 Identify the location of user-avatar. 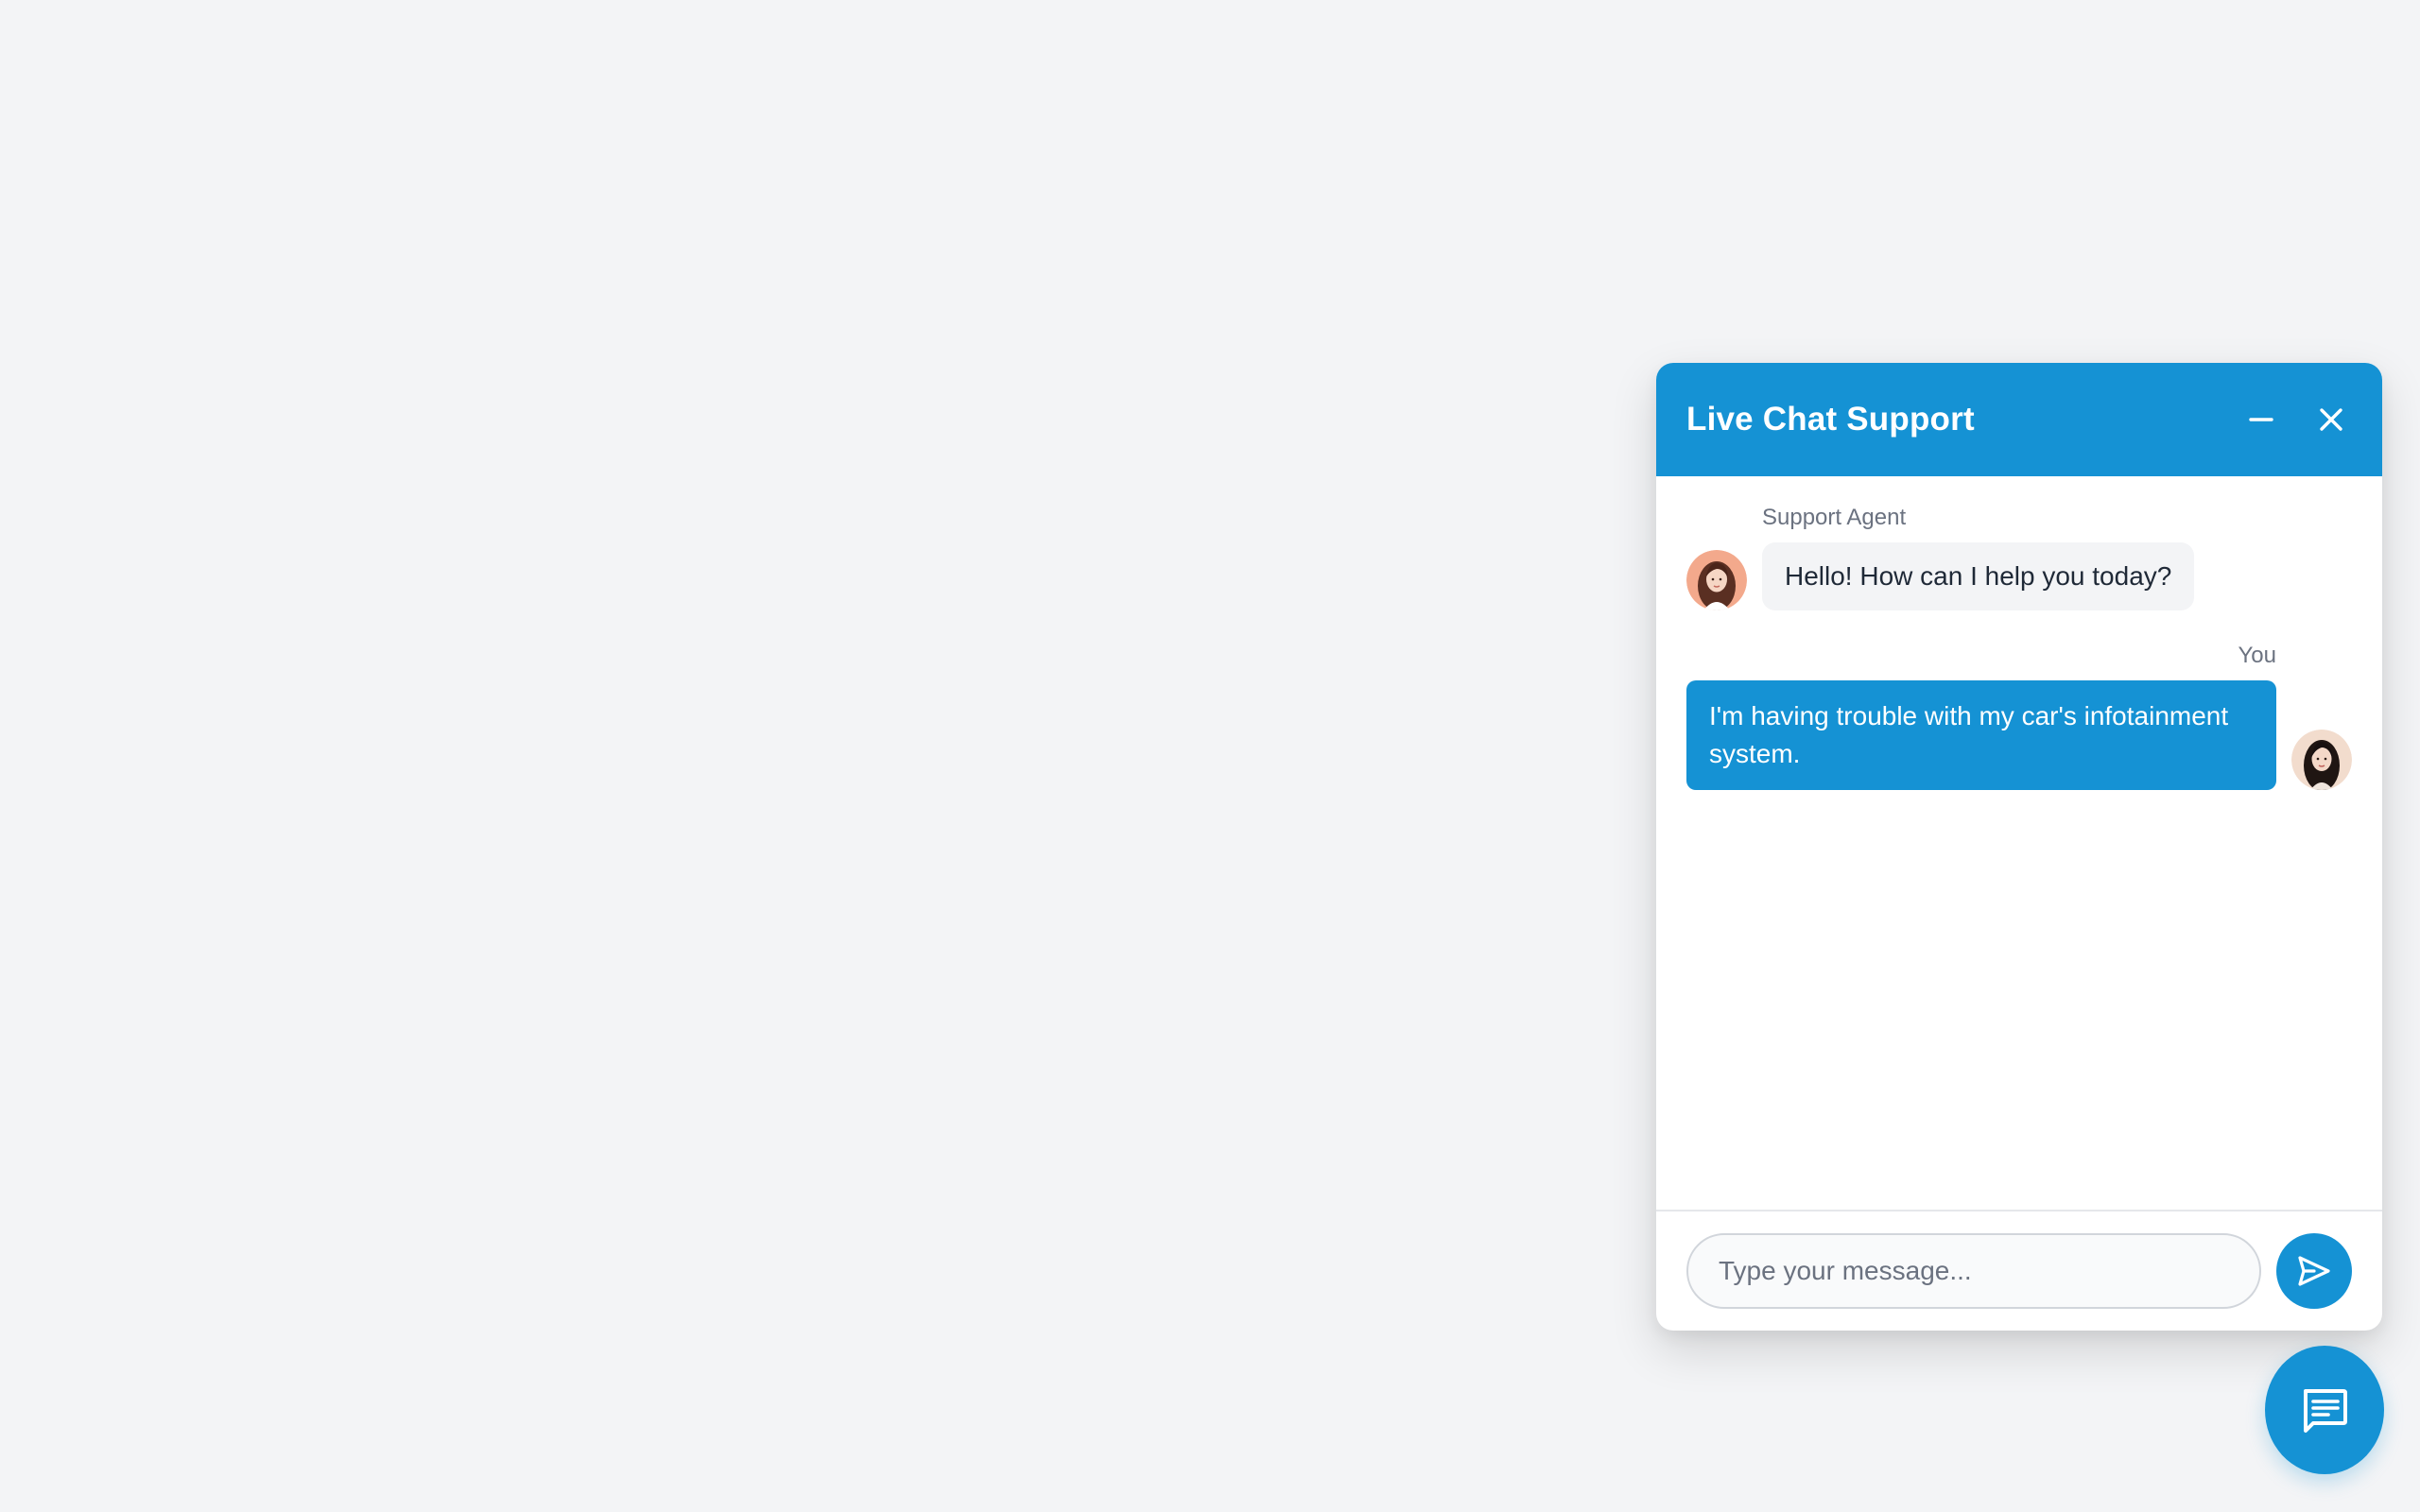
(2321, 760).